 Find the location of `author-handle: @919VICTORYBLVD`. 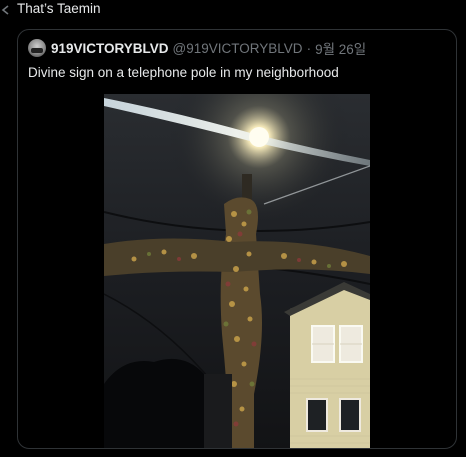

author-handle: @919VICTORYBLVD is located at coordinates (238, 48).